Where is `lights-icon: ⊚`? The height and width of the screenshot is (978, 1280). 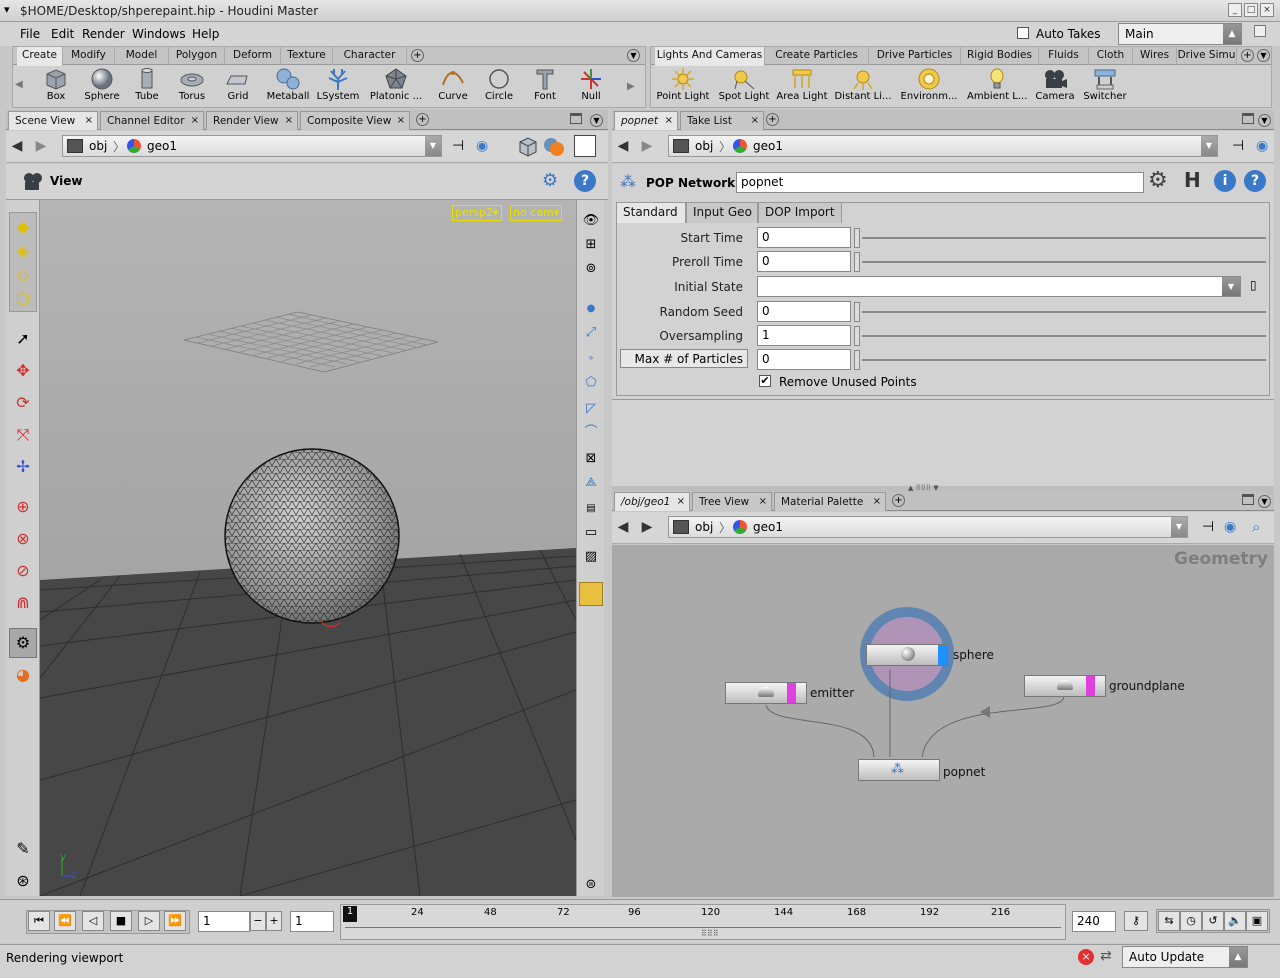
lights-icon: ⊚ is located at coordinates (591, 269).